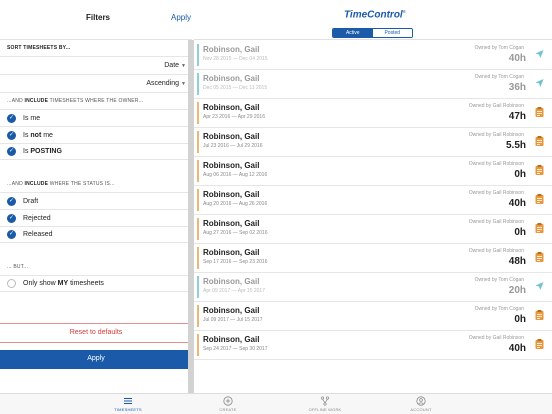 This screenshot has height=414, width=552. Describe the element at coordinates (517, 348) in the screenshot. I see `timesheet-hours: 40h` at that location.